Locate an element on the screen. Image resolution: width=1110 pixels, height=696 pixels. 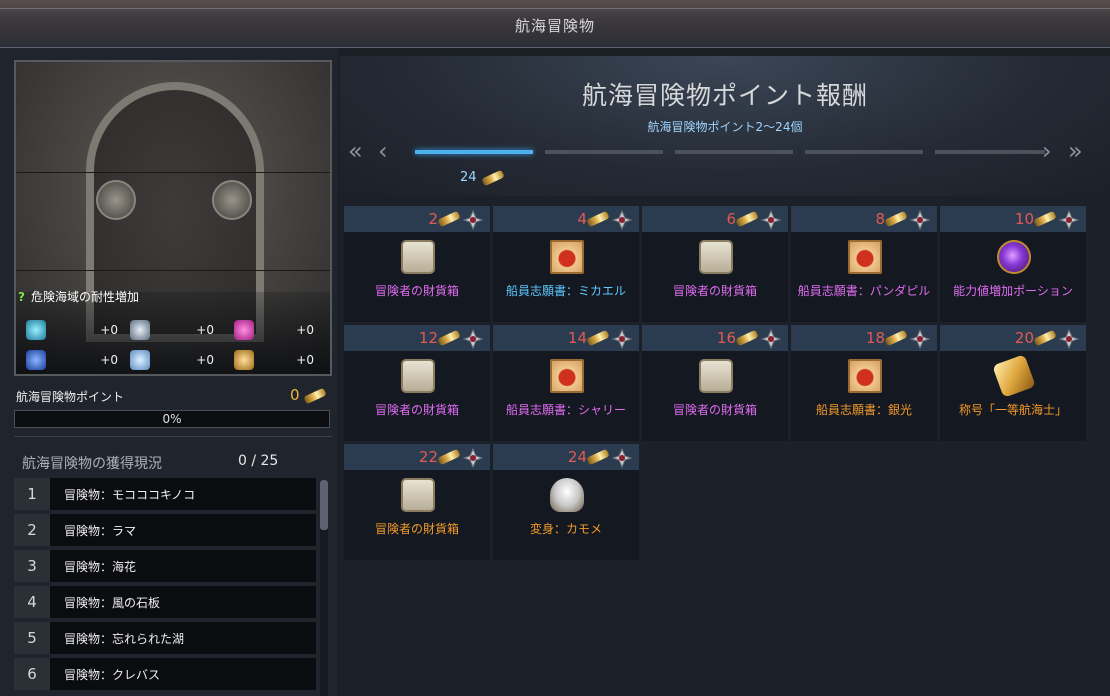
storm-icon is located at coordinates (140, 330).